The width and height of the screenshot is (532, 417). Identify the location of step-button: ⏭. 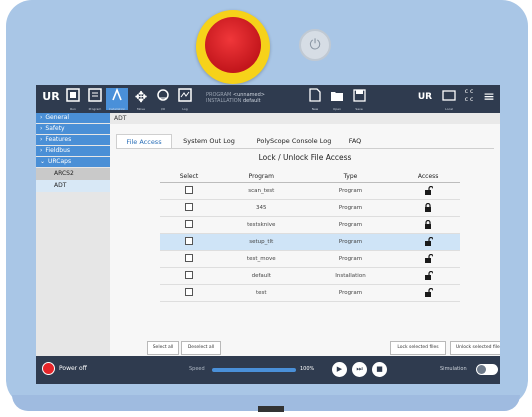
(359, 369).